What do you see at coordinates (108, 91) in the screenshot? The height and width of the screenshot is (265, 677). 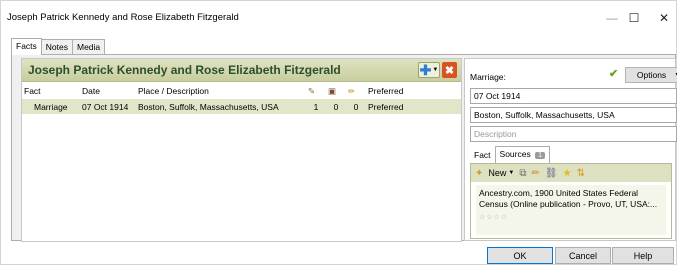 I see `column-date: Date` at bounding box center [108, 91].